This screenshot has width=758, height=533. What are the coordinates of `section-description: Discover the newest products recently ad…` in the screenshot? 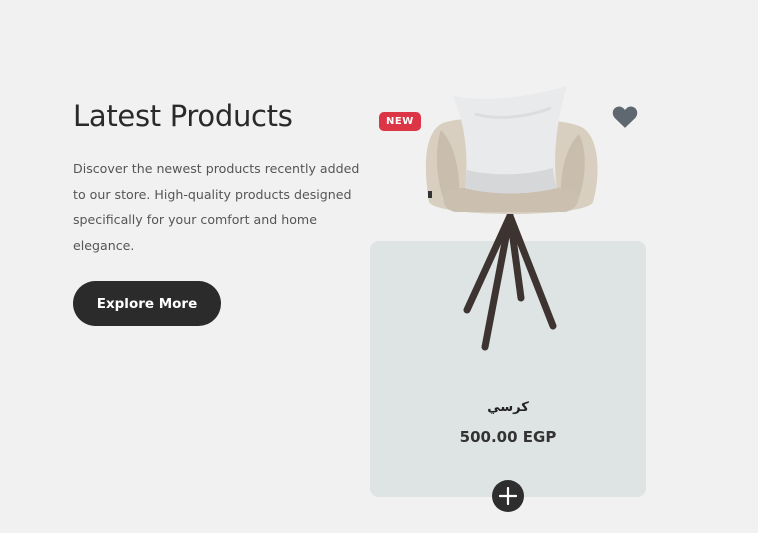 It's located at (216, 207).